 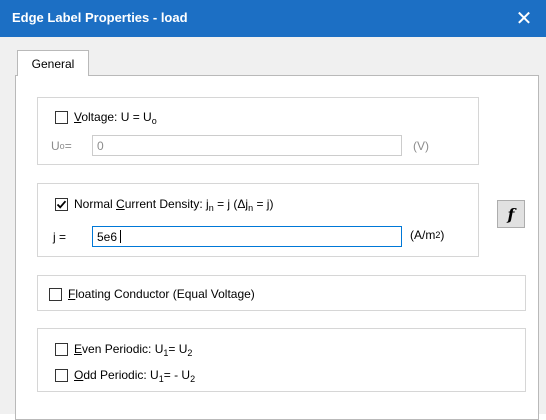 I want to click on tab-general: General, so click(x=53, y=63).